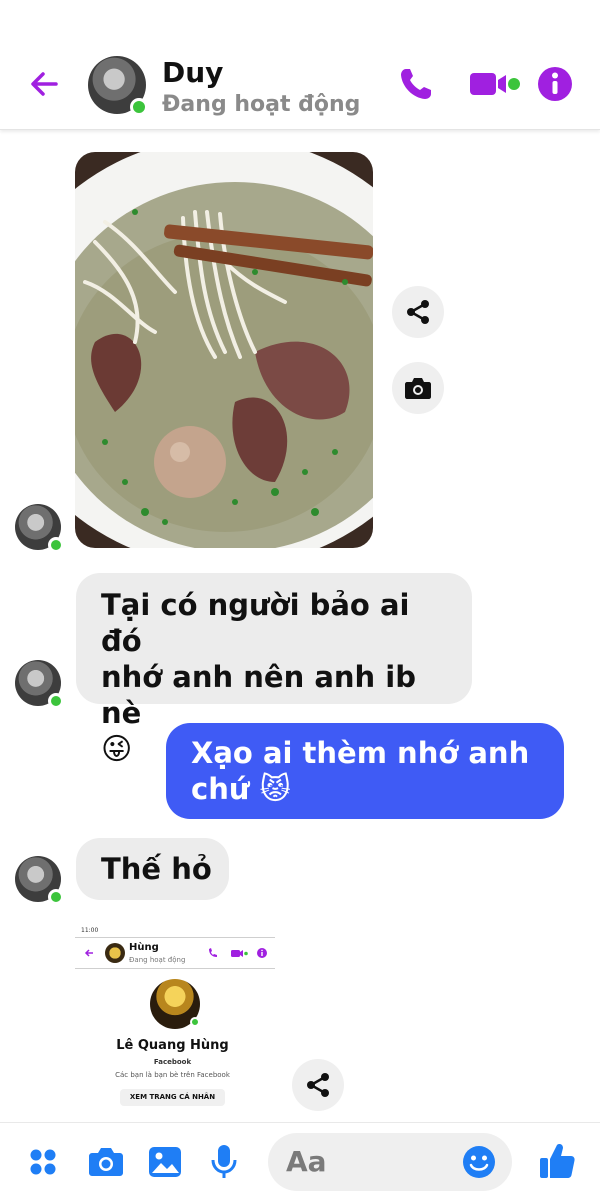  Describe the element at coordinates (172, 1062) in the screenshot. I see `screenshot-network: Facebook` at that location.